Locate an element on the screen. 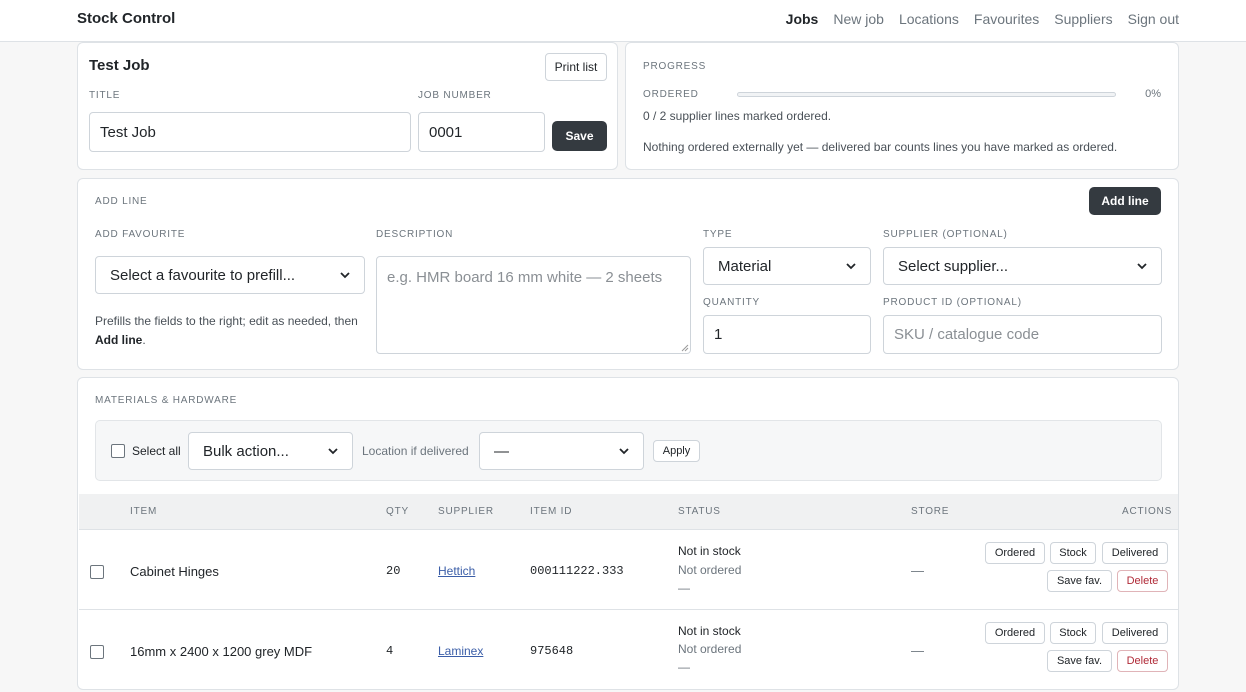  supplier-label: SUPPLIER (OPTIONAL) is located at coordinates (945, 234).